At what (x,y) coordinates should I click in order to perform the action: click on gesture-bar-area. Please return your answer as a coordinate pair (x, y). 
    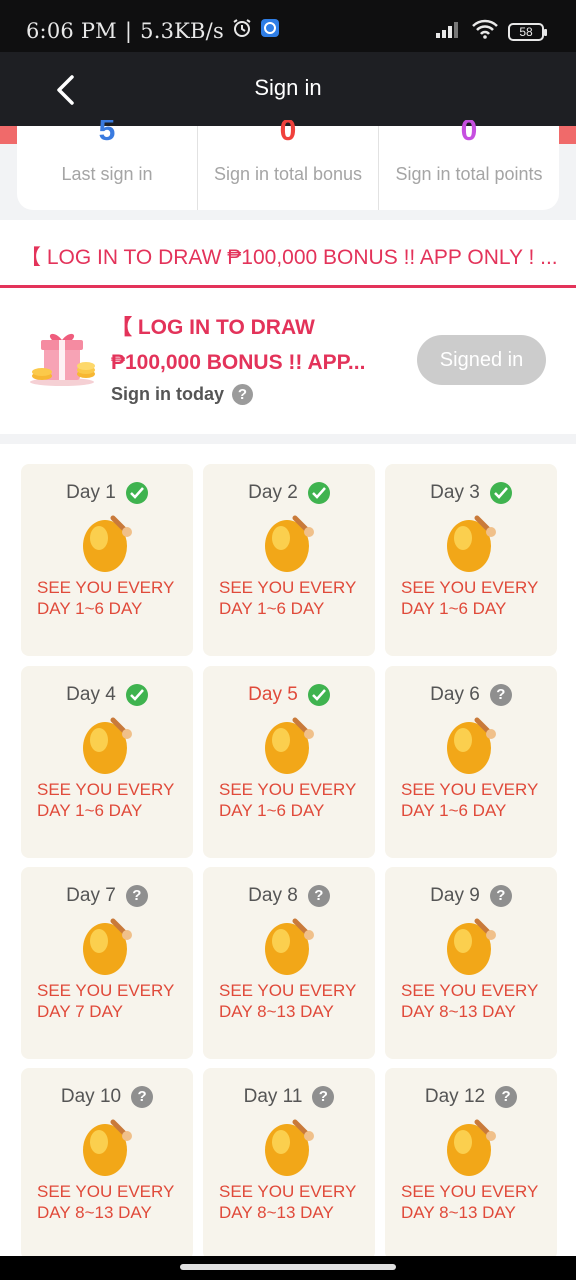
    Looking at the image, I should click on (288, 1268).